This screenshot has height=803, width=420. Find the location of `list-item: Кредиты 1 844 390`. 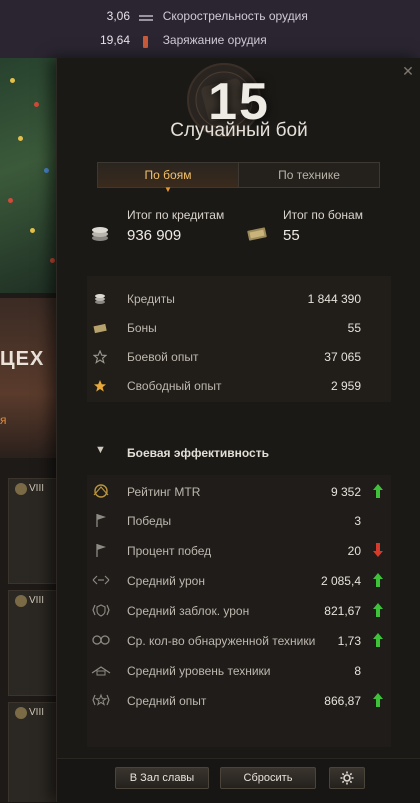

list-item: Кредиты 1 844 390 is located at coordinates (239, 299).